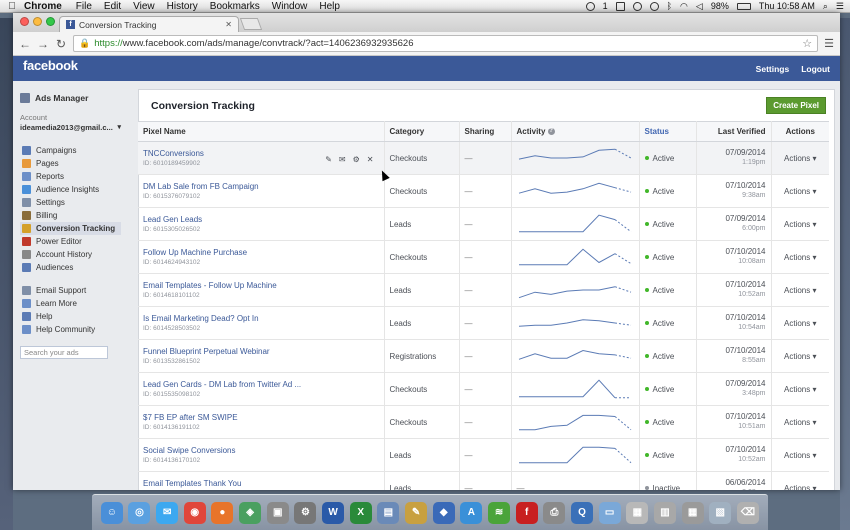 This screenshot has height=530, width=850. Describe the element at coordinates (261, 450) in the screenshot. I see `pixel-name-link: Social Swipe Conversions` at that location.